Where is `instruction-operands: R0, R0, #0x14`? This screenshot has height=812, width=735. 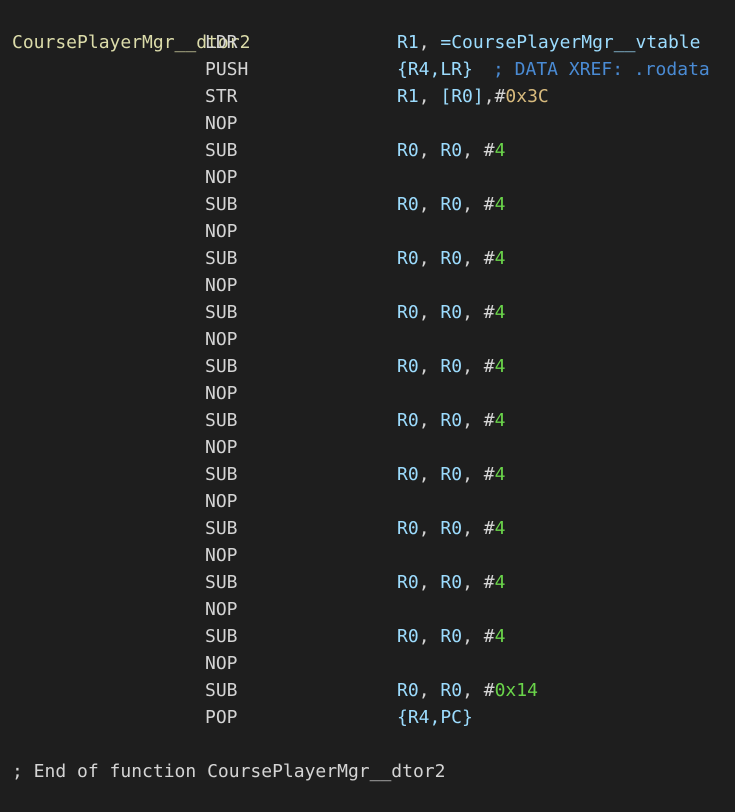 instruction-operands: R0, R0, #0x14 is located at coordinates (467, 690).